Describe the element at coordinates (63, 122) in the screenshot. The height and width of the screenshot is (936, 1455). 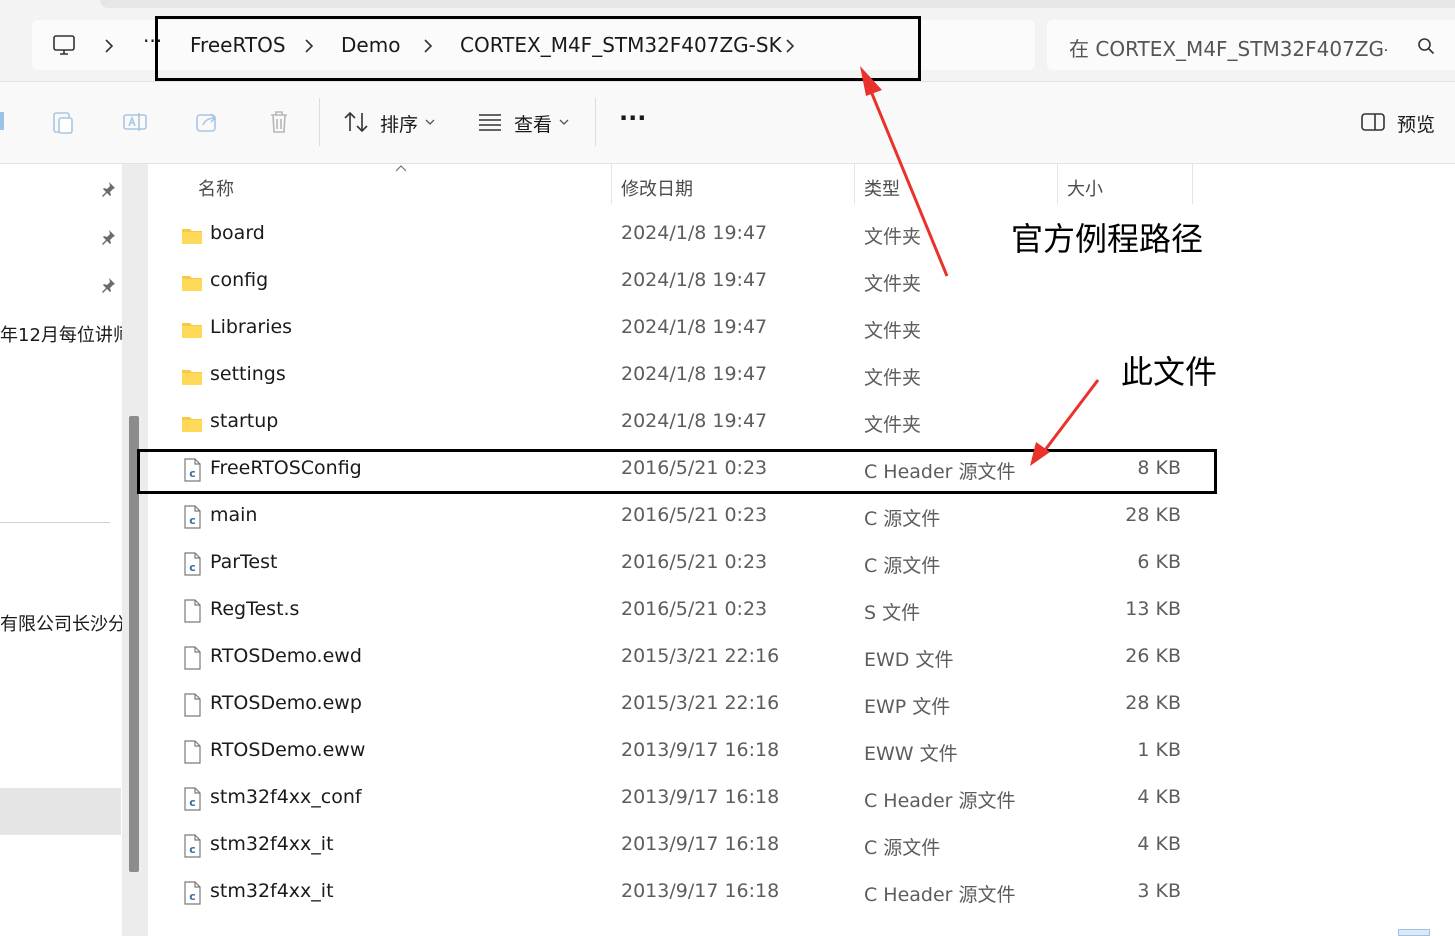
I see `paste-icon` at that location.